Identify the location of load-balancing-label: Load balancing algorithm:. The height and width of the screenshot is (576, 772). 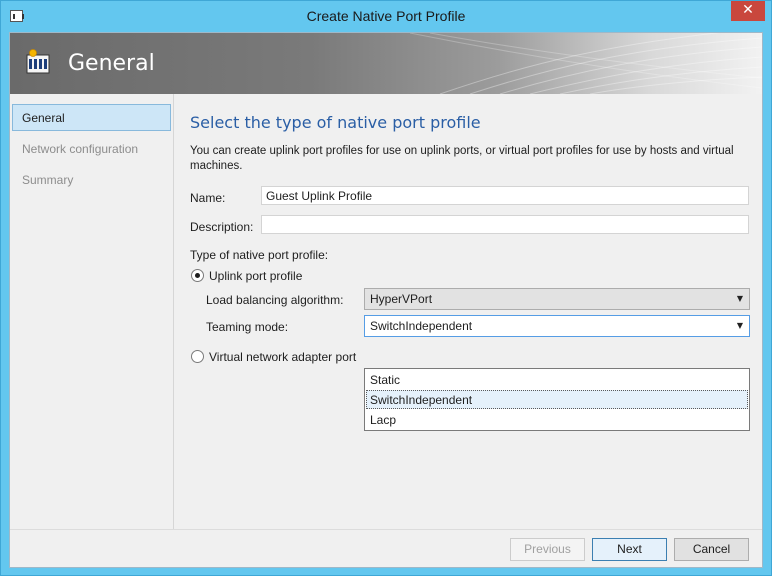
(275, 300).